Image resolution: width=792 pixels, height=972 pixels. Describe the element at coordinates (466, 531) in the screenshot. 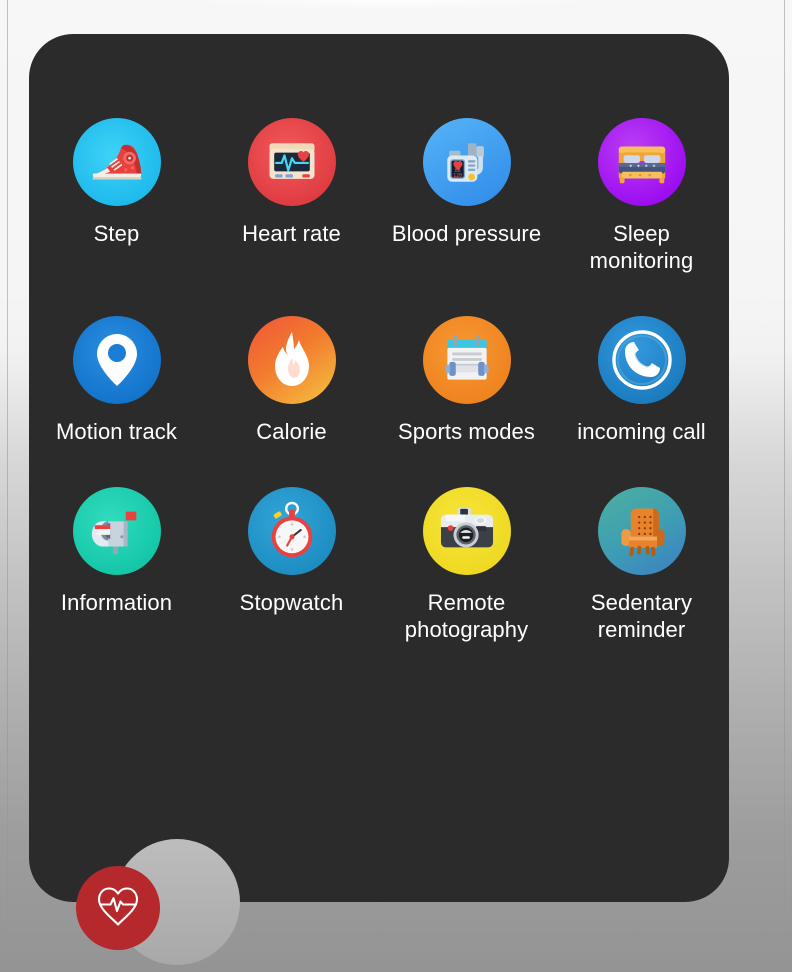

I see `camera-icon` at that location.